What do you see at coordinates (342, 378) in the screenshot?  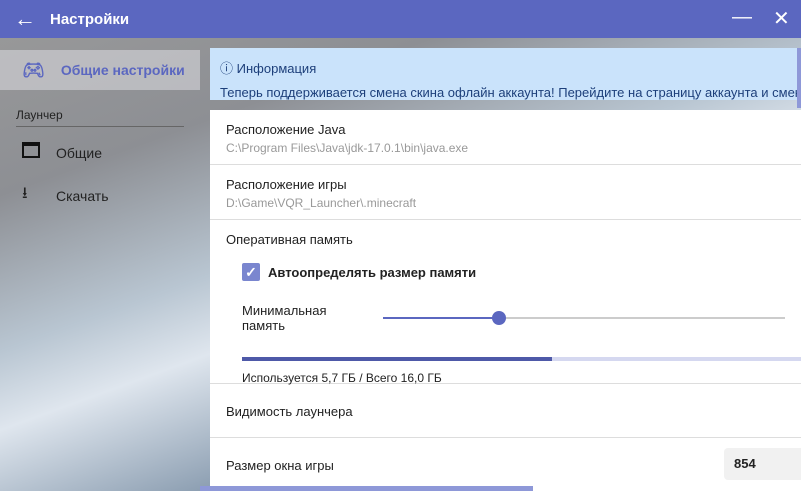 I see `memory-usage-text: Используется 5,7 ГБ / Всего 16,0 ГБ` at bounding box center [342, 378].